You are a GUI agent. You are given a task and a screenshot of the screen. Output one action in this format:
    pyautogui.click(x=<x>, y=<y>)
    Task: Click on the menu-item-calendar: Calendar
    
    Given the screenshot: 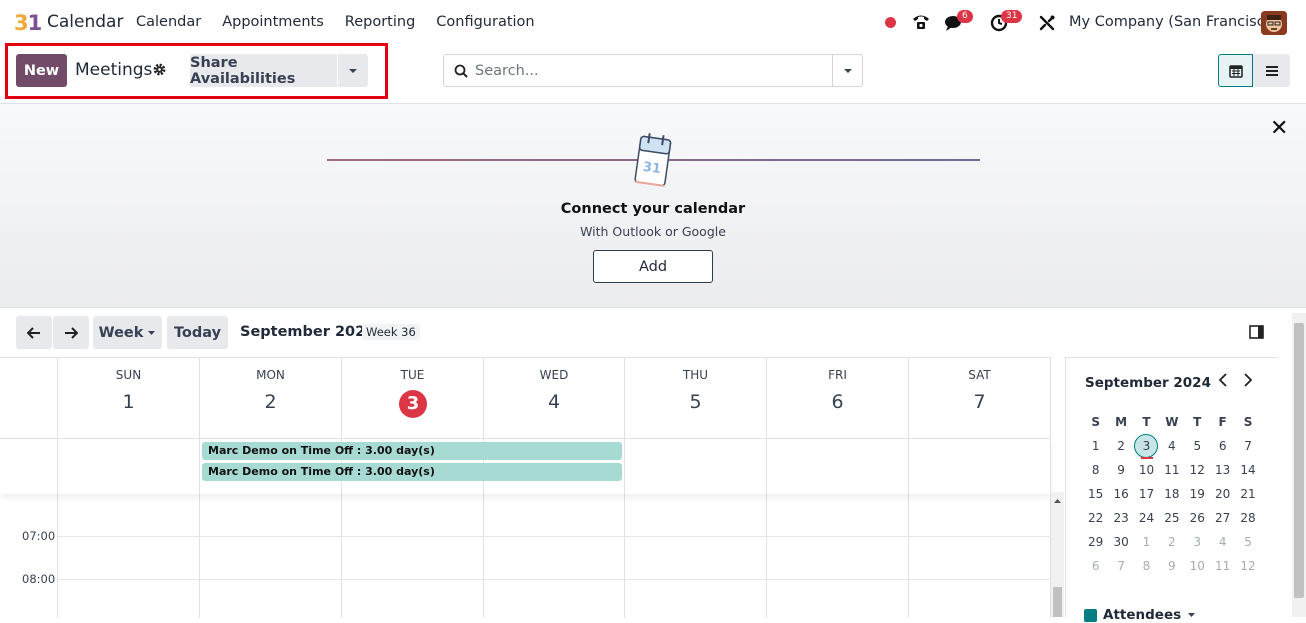 What is the action you would take?
    pyautogui.click(x=168, y=22)
    